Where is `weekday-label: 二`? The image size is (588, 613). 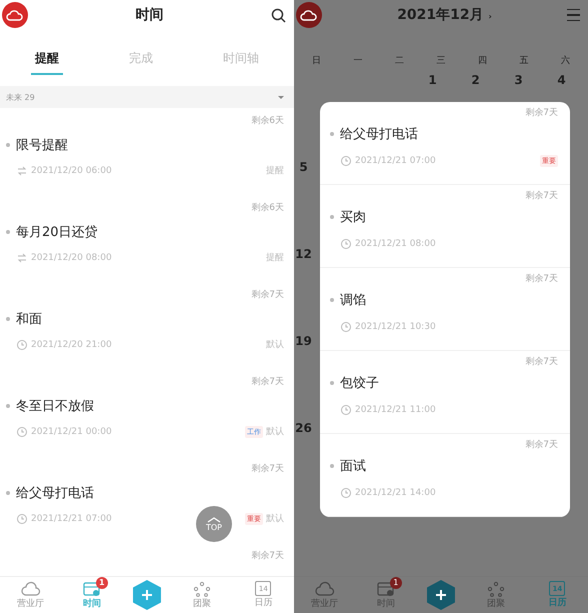 weekday-label: 二 is located at coordinates (400, 61).